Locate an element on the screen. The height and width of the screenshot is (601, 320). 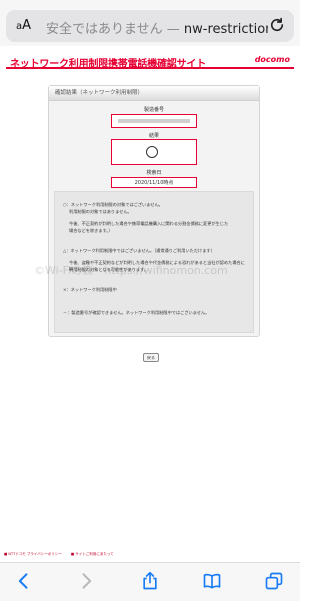
address-bar: aA 安全ではありません — nw-restriction is located at coordinates (150, 26).